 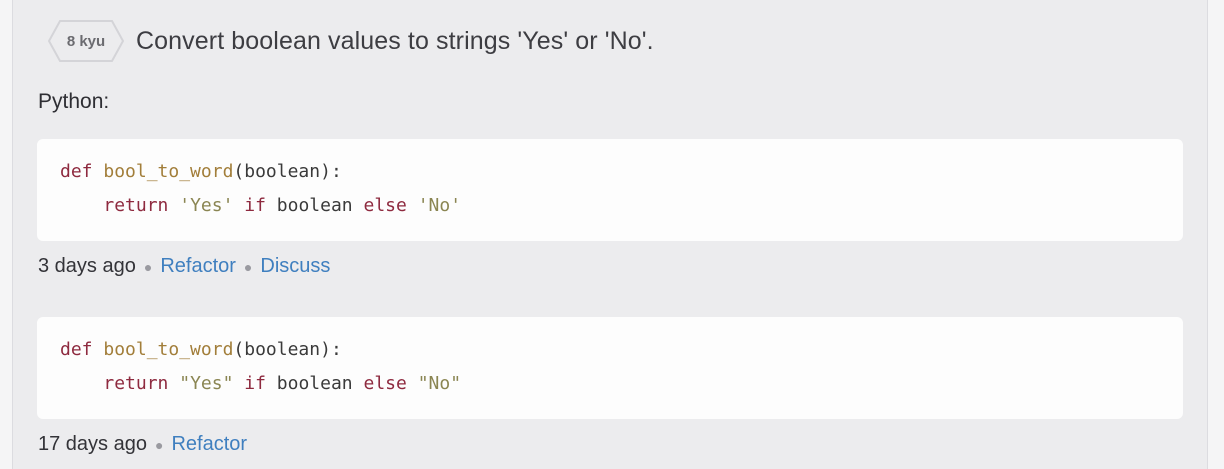 I want to click on right-rail, so click(x=1215, y=234).